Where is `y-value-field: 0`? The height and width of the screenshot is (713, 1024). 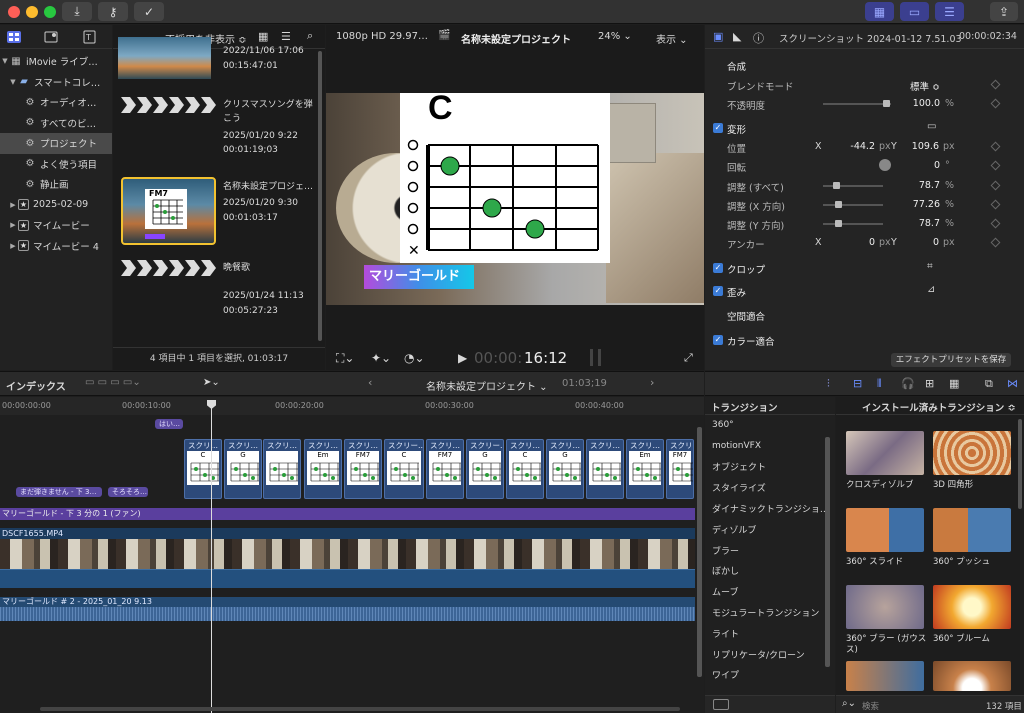
y-value-field: 0 is located at coordinates (920, 242).